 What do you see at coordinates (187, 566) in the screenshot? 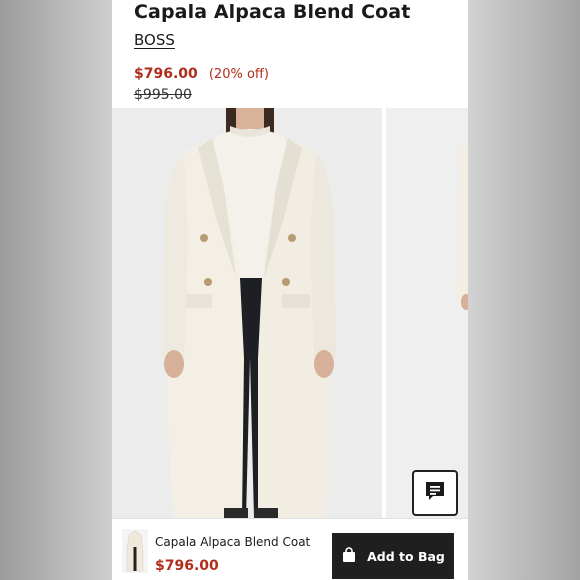
I see `sticky-bar-price: $796.00` at bounding box center [187, 566].